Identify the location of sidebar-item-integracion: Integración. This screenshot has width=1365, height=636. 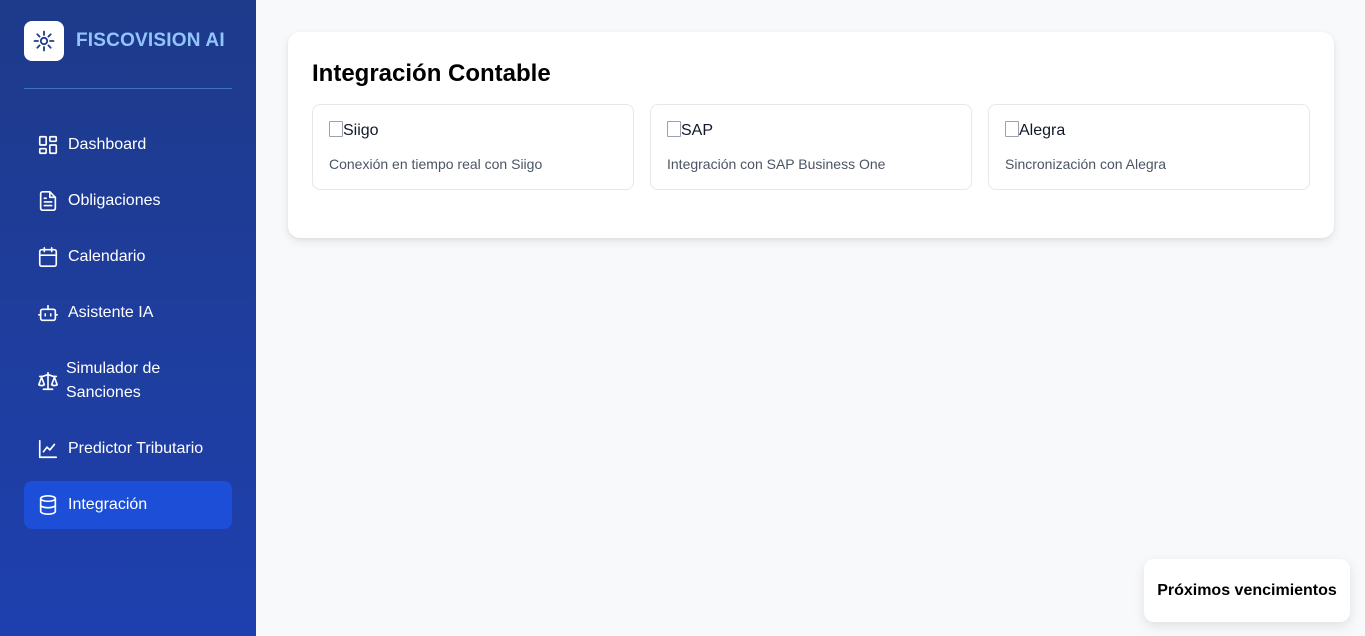
(128, 505).